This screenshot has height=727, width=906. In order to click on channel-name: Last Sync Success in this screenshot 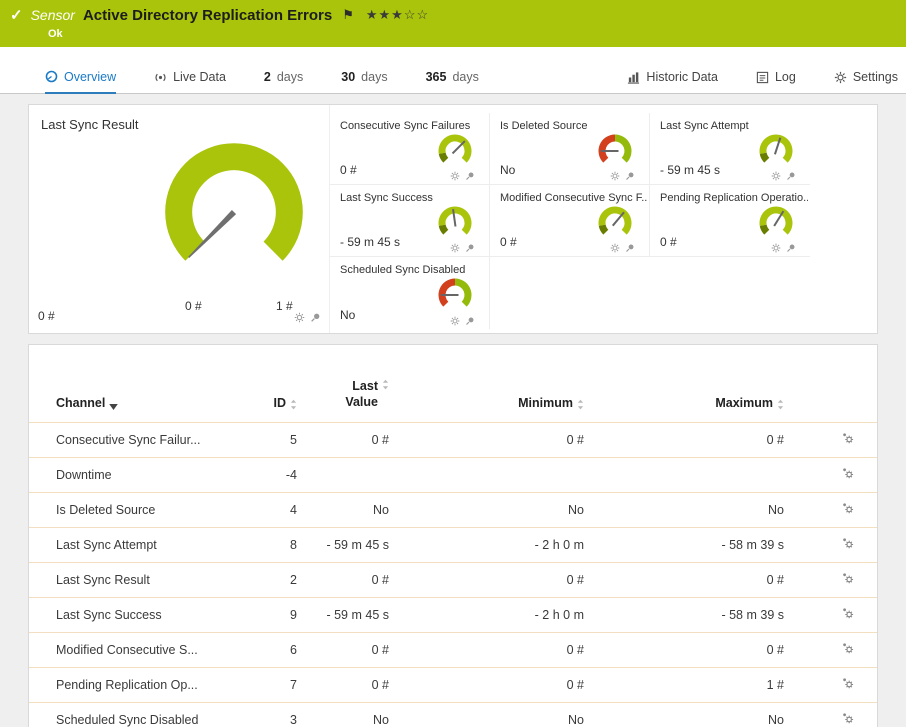, I will do `click(109, 615)`.